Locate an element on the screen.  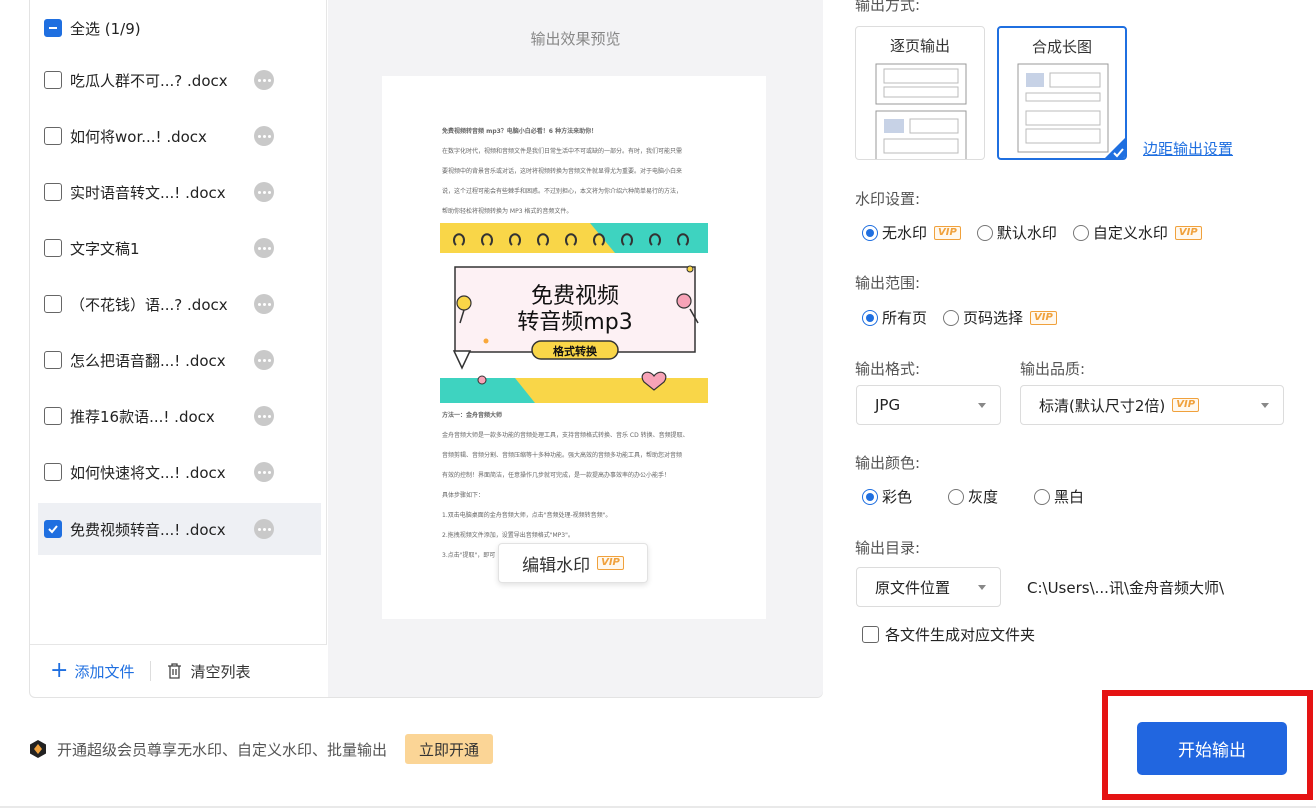
folder-per-file-option: 各文件生成对应文件夹 is located at coordinates (948, 634).